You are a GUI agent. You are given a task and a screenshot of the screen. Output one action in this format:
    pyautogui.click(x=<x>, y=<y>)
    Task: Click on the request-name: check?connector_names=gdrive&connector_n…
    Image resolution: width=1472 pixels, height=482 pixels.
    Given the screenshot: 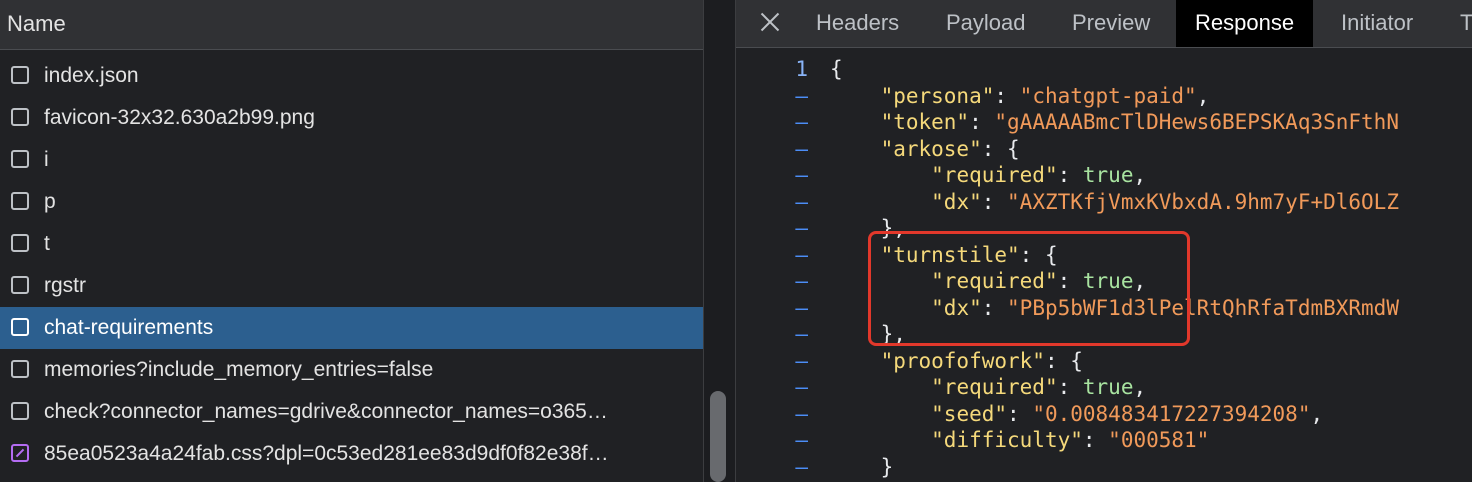 What is the action you would take?
    pyautogui.click(x=326, y=411)
    